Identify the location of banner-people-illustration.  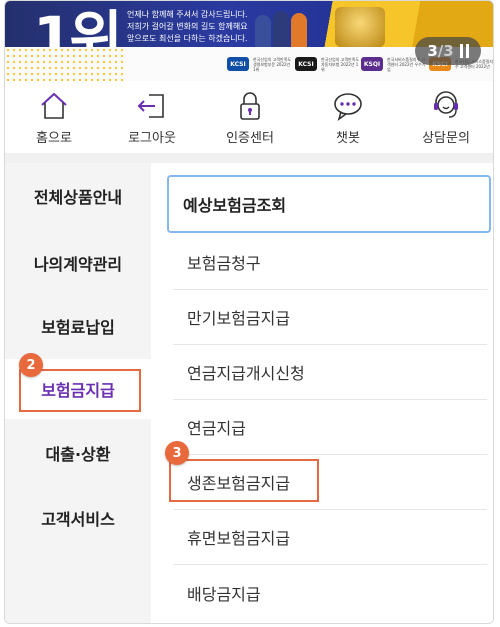
(260, 27).